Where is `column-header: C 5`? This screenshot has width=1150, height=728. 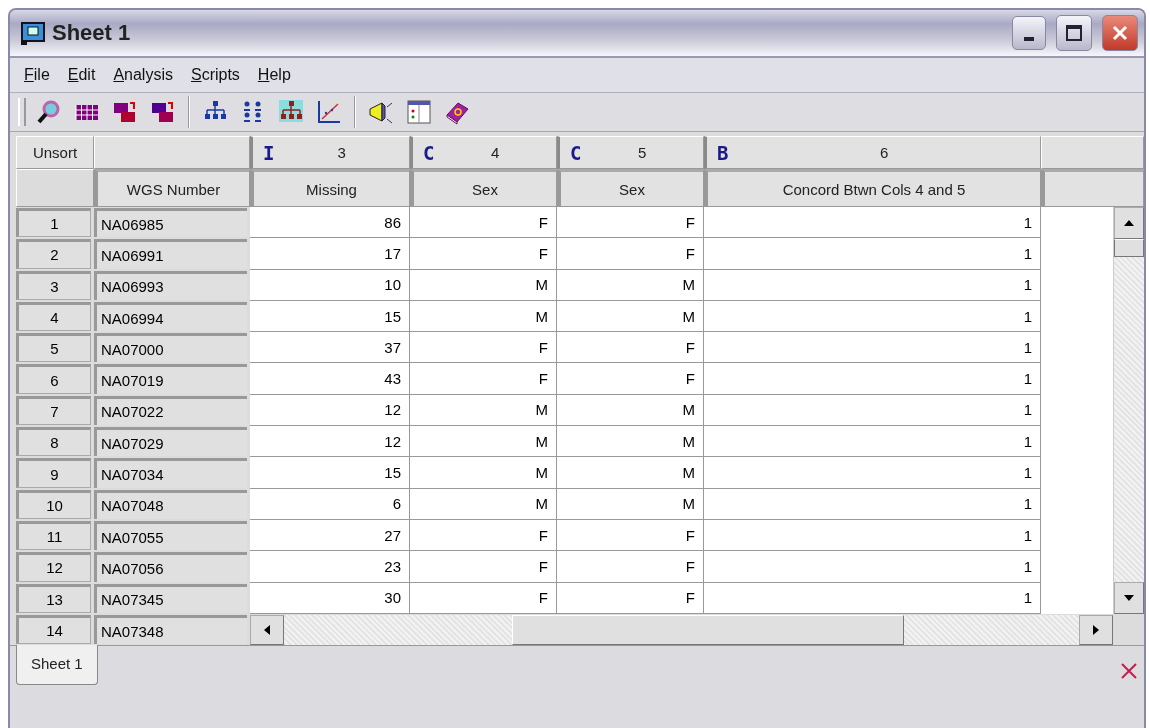
column-header: C 5 is located at coordinates (630, 152).